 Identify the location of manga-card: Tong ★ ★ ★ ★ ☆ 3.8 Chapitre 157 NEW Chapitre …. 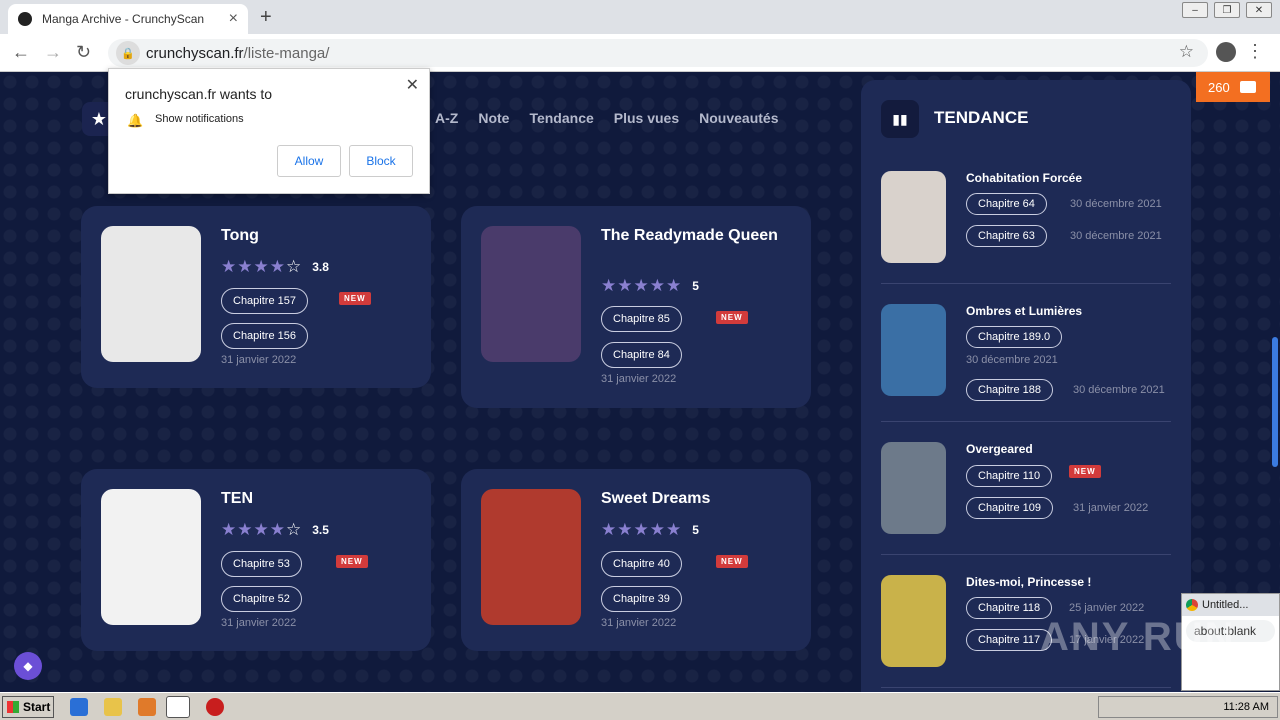
(256, 297).